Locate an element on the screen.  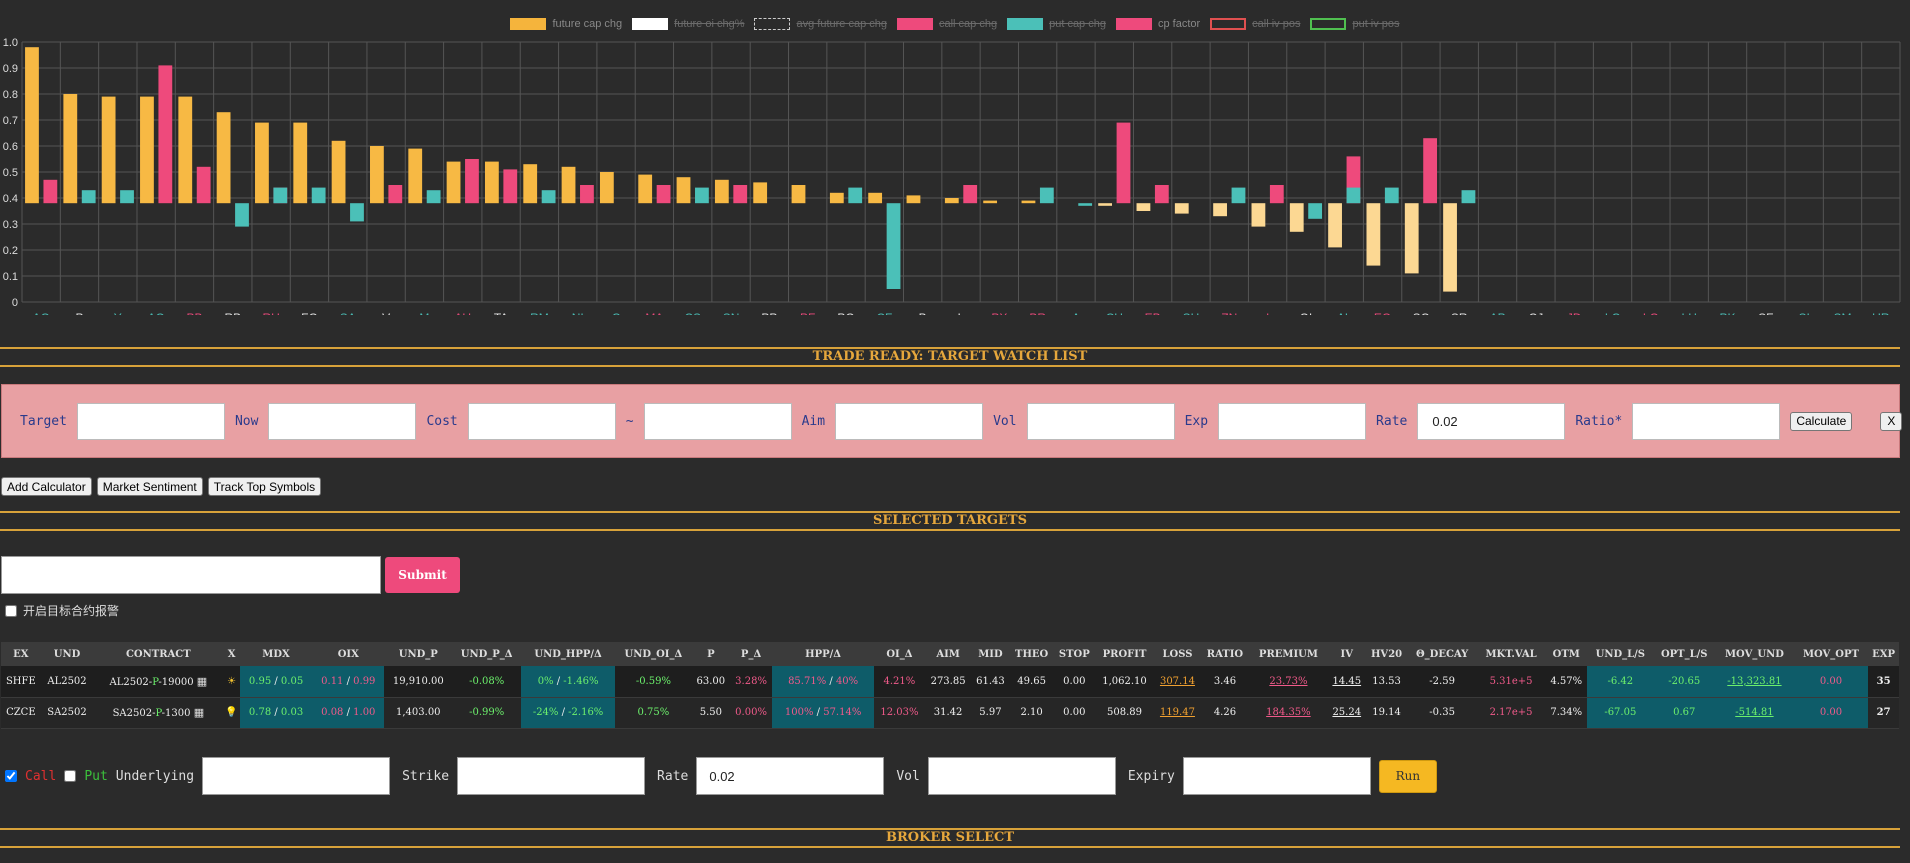
column-header: MKT.VAL is located at coordinates (1511, 654).